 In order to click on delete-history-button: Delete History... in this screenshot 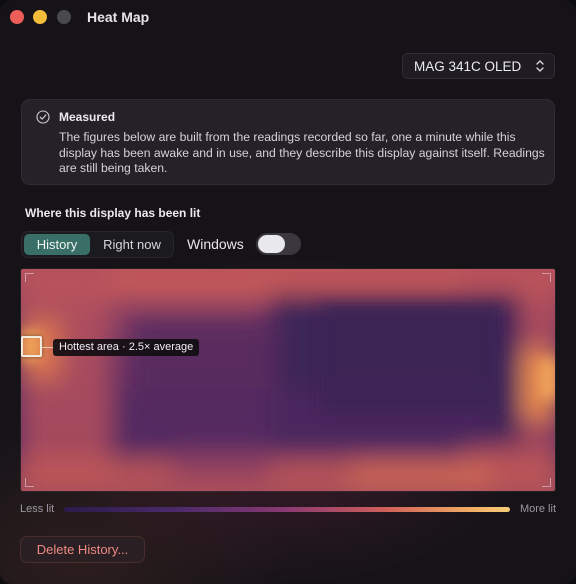, I will do `click(82, 549)`.